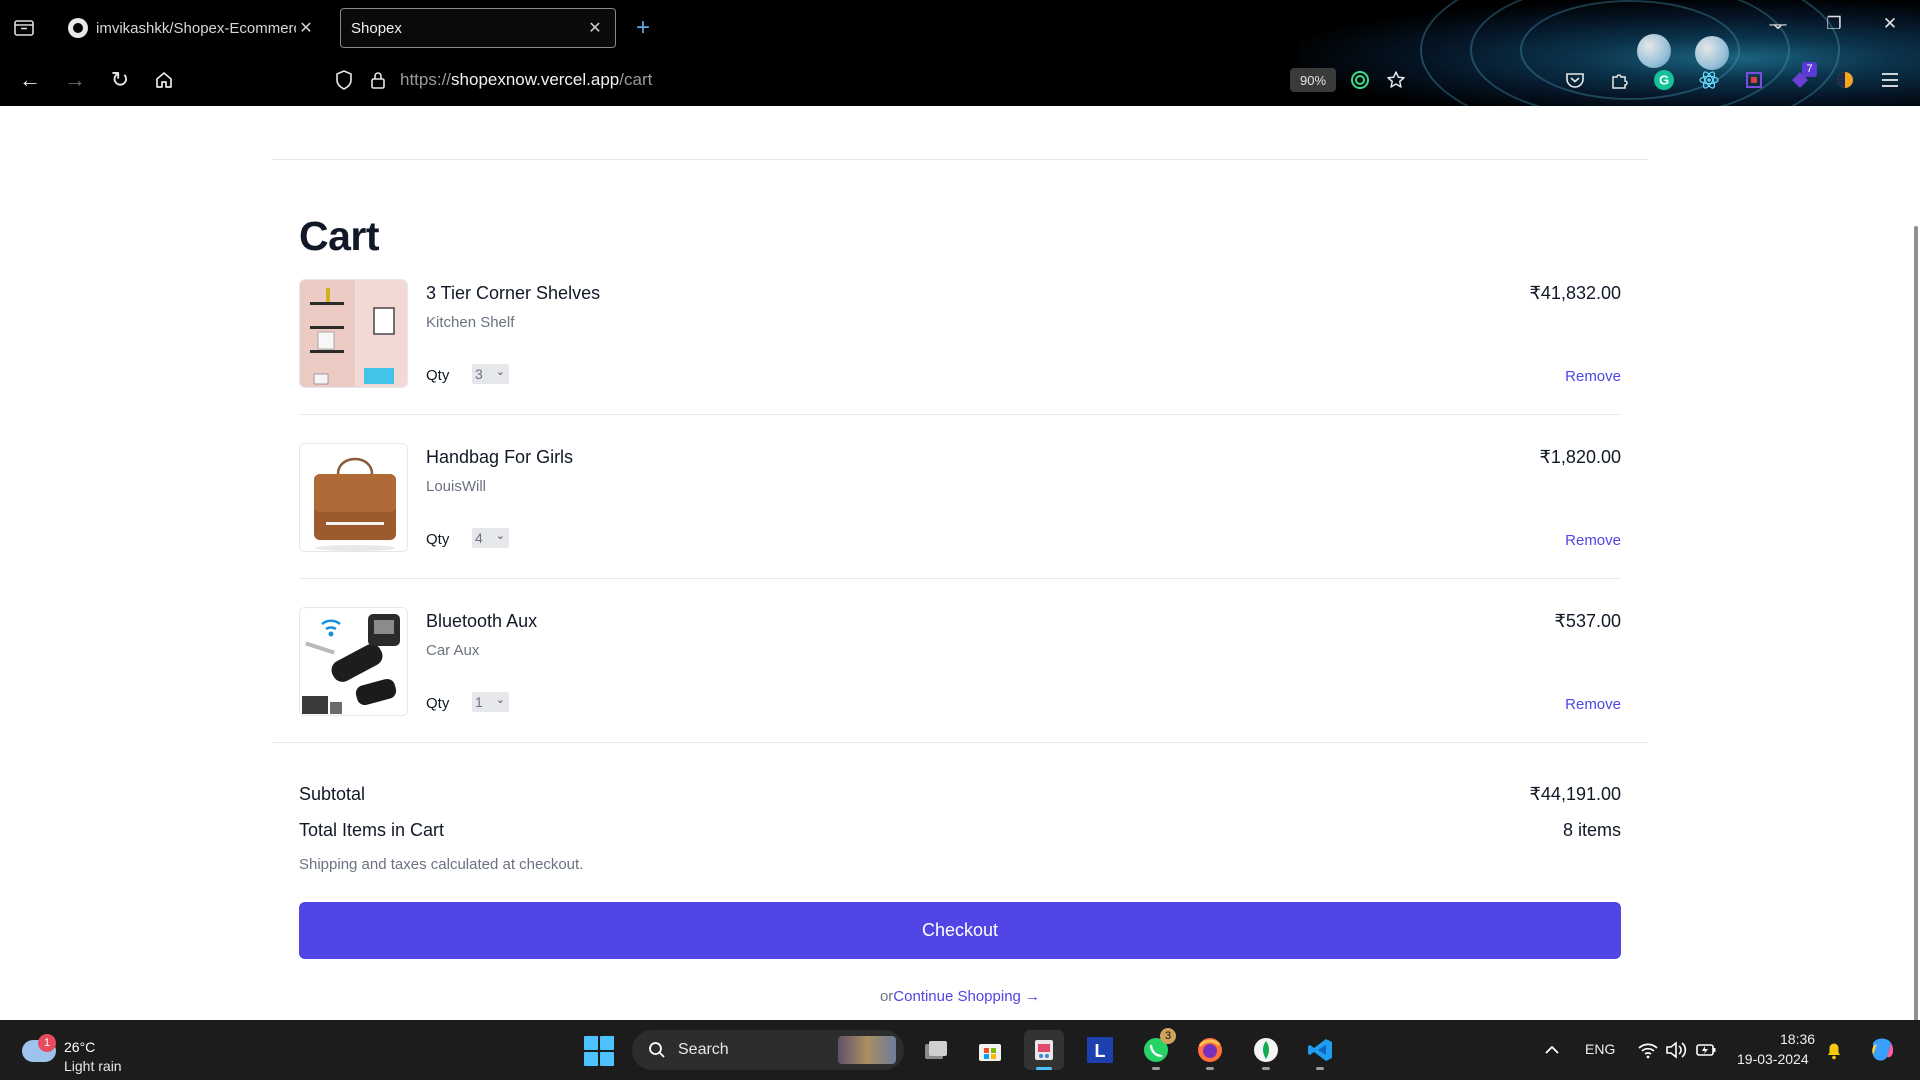  I want to click on quantity-value: 4, so click(479, 538).